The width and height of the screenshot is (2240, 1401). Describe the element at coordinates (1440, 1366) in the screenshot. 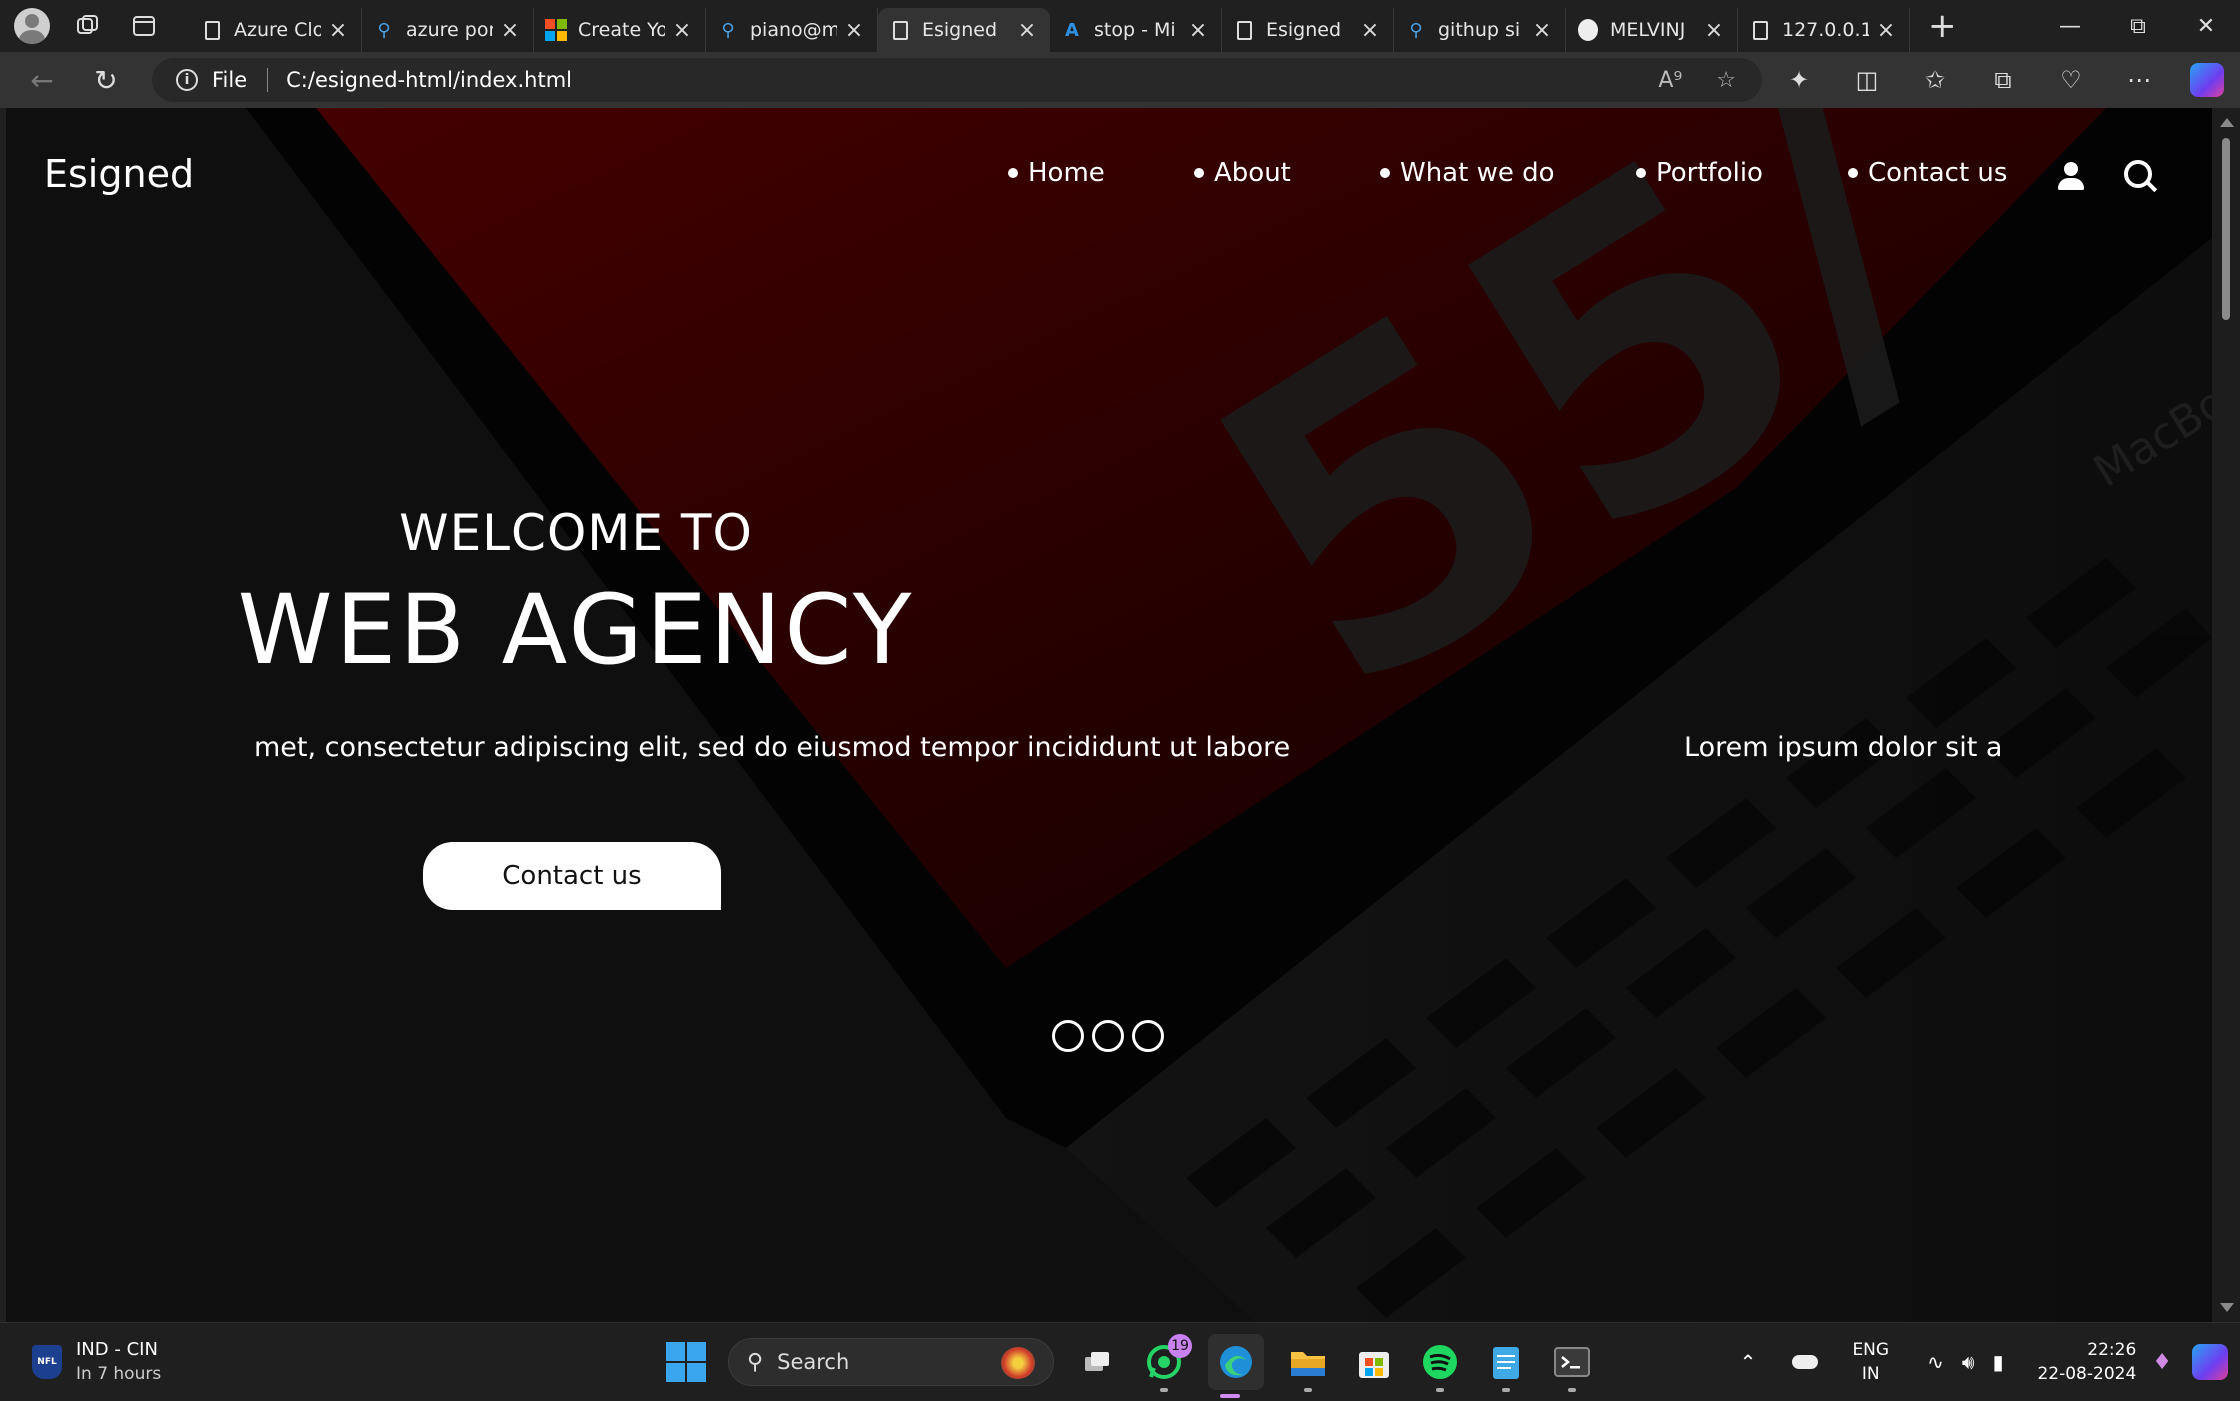

I see `spotify-icon` at that location.